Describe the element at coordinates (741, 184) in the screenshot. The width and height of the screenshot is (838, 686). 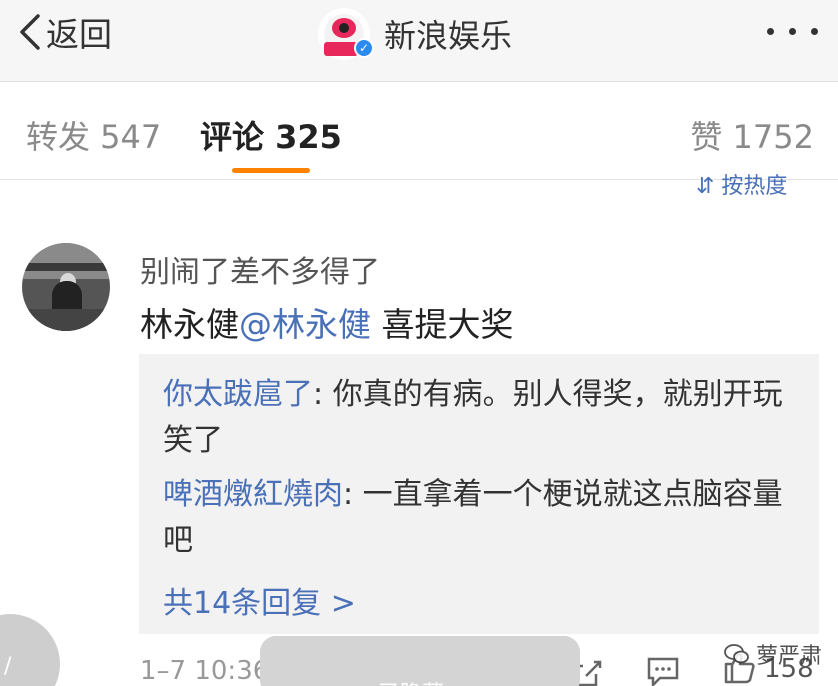
I see `sort-by-hot-button: ⇵ 按热度` at that location.